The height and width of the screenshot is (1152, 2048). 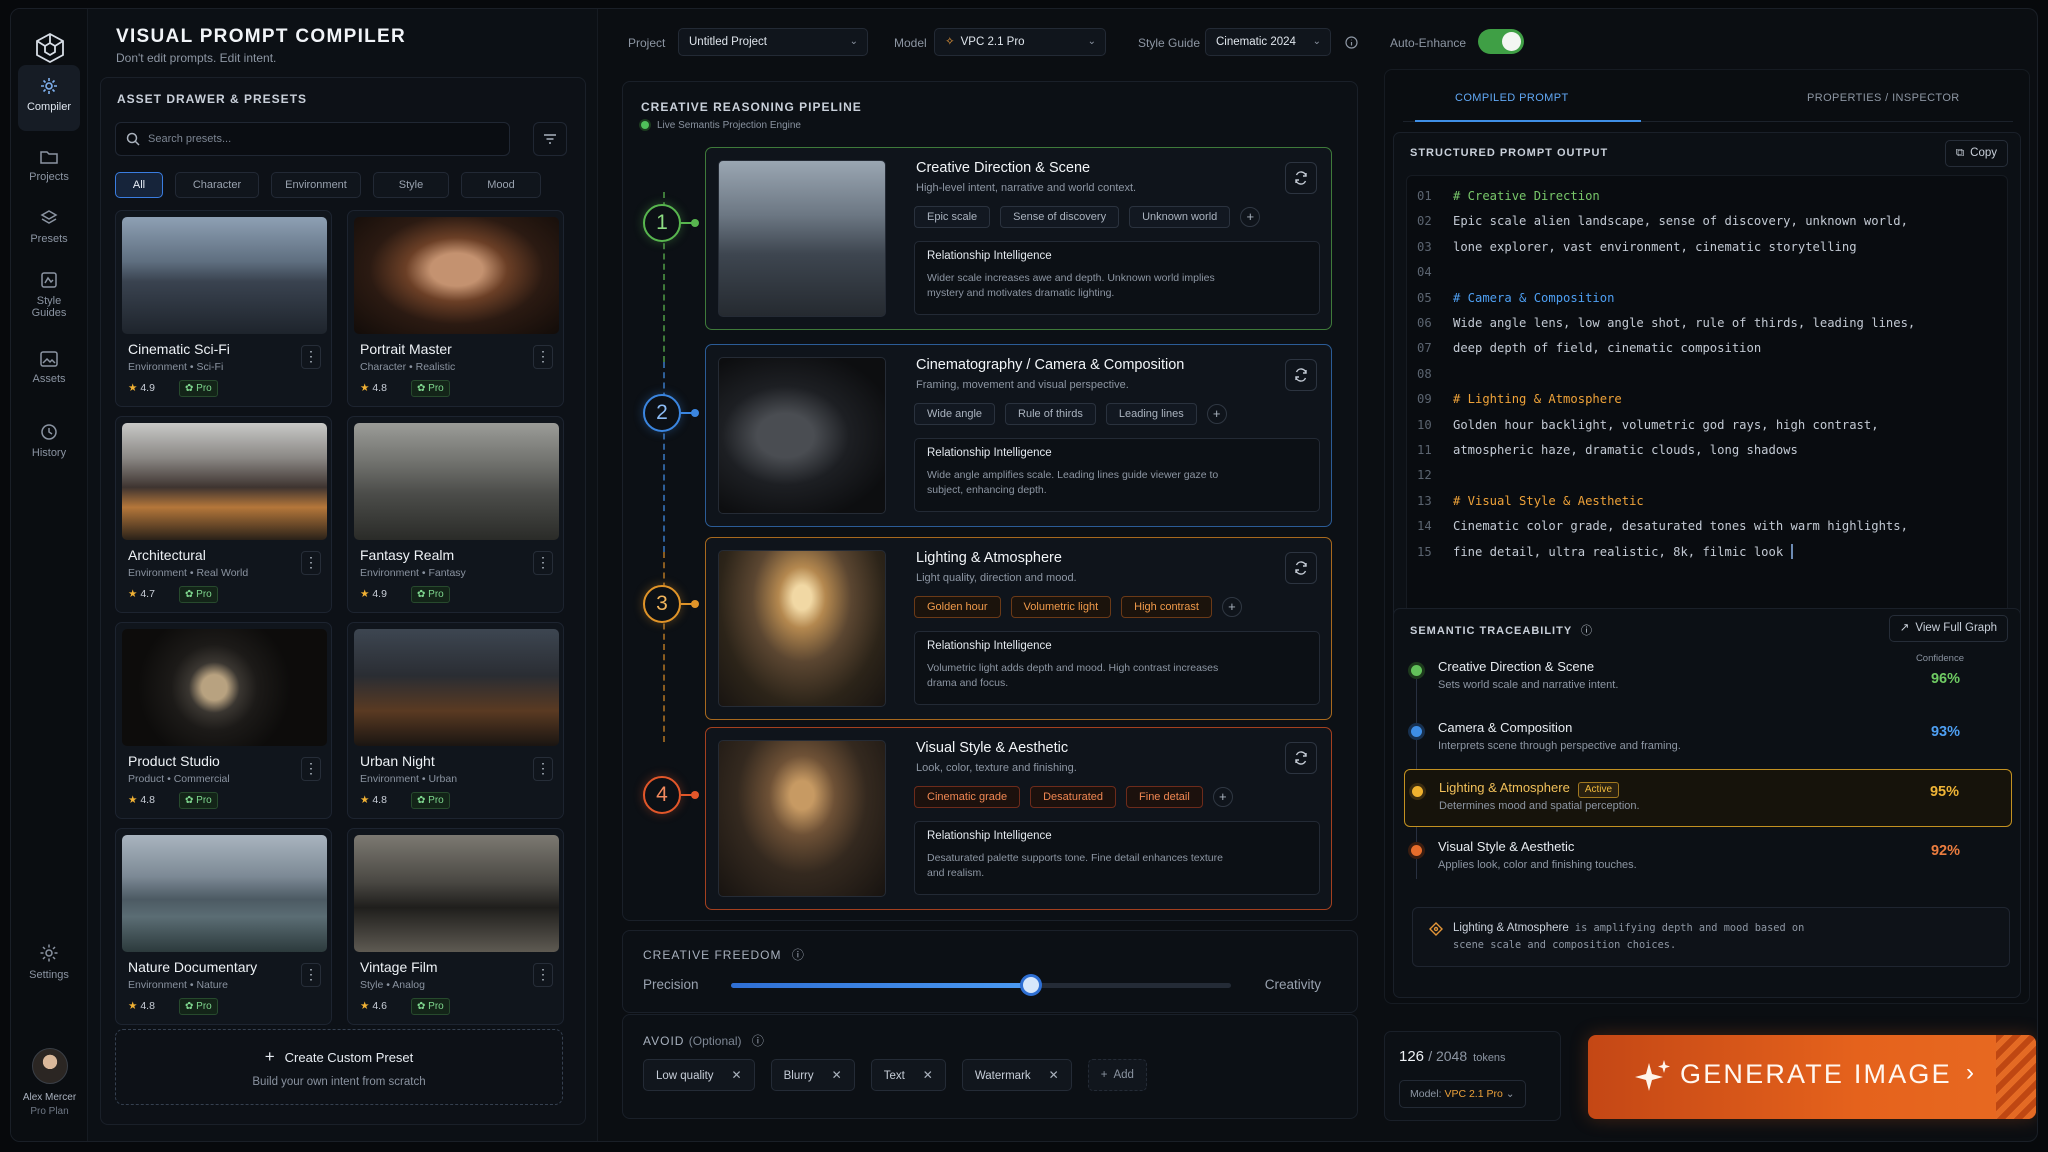 What do you see at coordinates (1151, 414) in the screenshot?
I see `tag: Leading lines` at bounding box center [1151, 414].